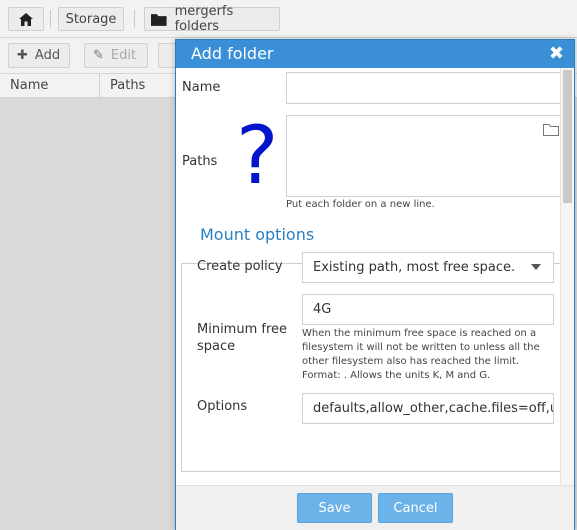 The width and height of the screenshot is (577, 530). I want to click on breadcrumb-home, so click(26, 19).